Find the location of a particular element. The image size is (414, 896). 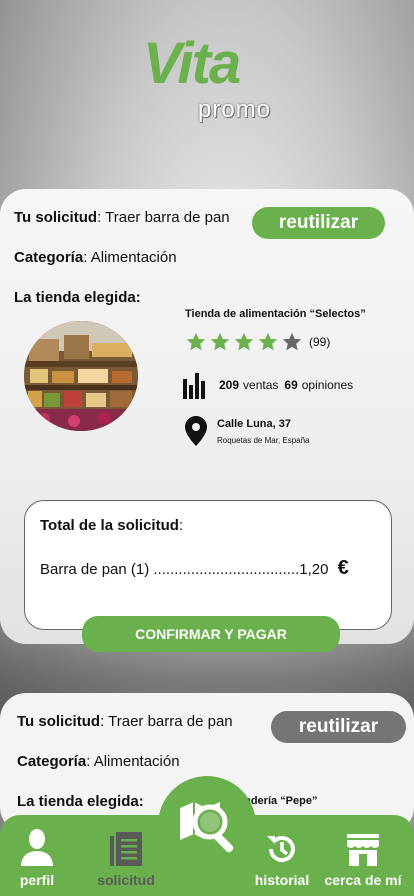

address-street: Calle Luna, 37 is located at coordinates (254, 424).